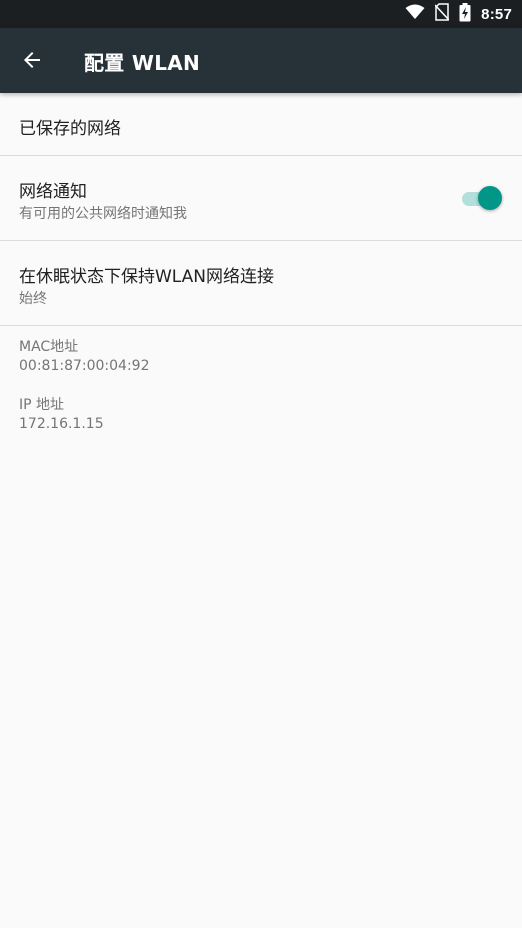 This screenshot has height=928, width=522. I want to click on saved-networks-title: 已保存的网络, so click(70, 129).